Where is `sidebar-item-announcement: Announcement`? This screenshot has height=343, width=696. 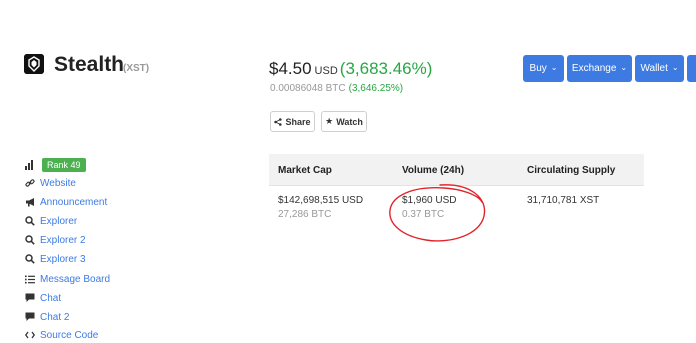 sidebar-item-announcement: Announcement is located at coordinates (65, 202).